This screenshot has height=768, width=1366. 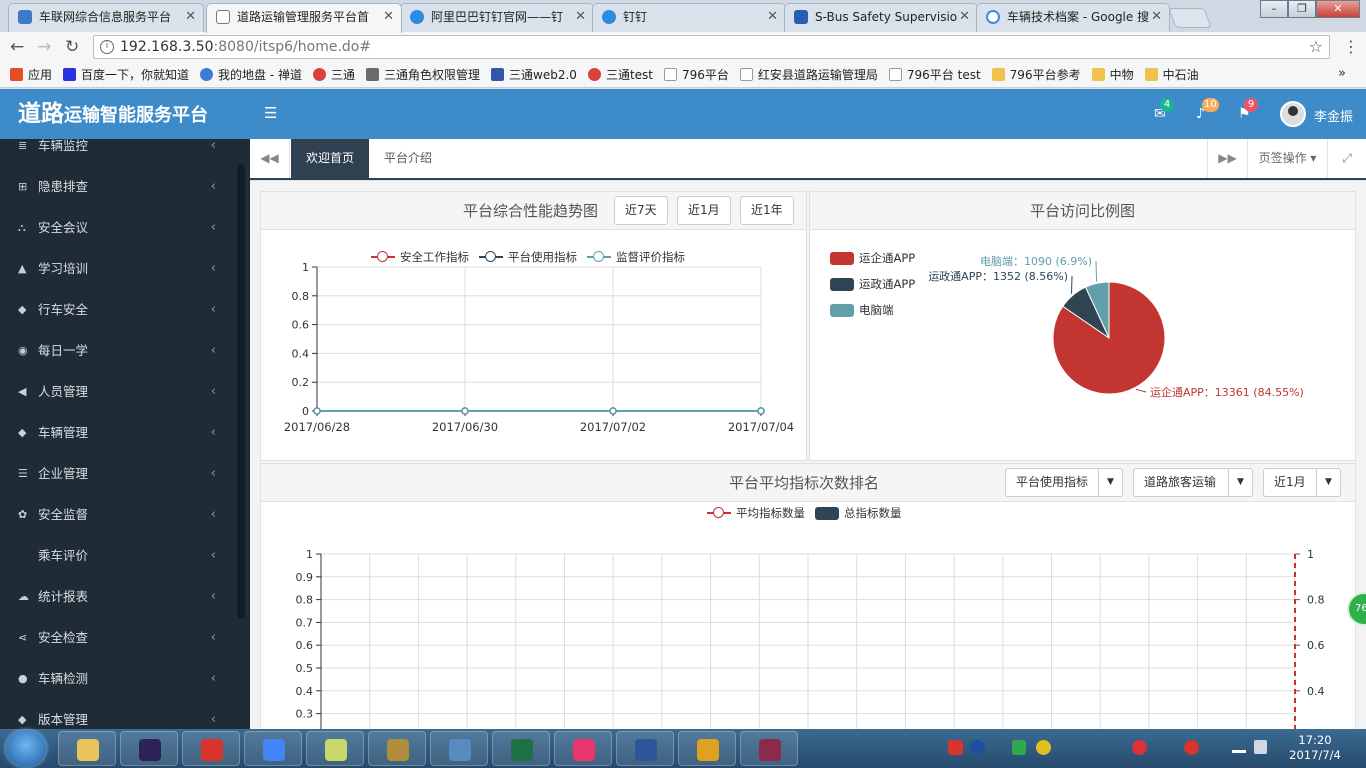 What do you see at coordinates (397, 748) in the screenshot?
I see `taskbar-app-photo` at bounding box center [397, 748].